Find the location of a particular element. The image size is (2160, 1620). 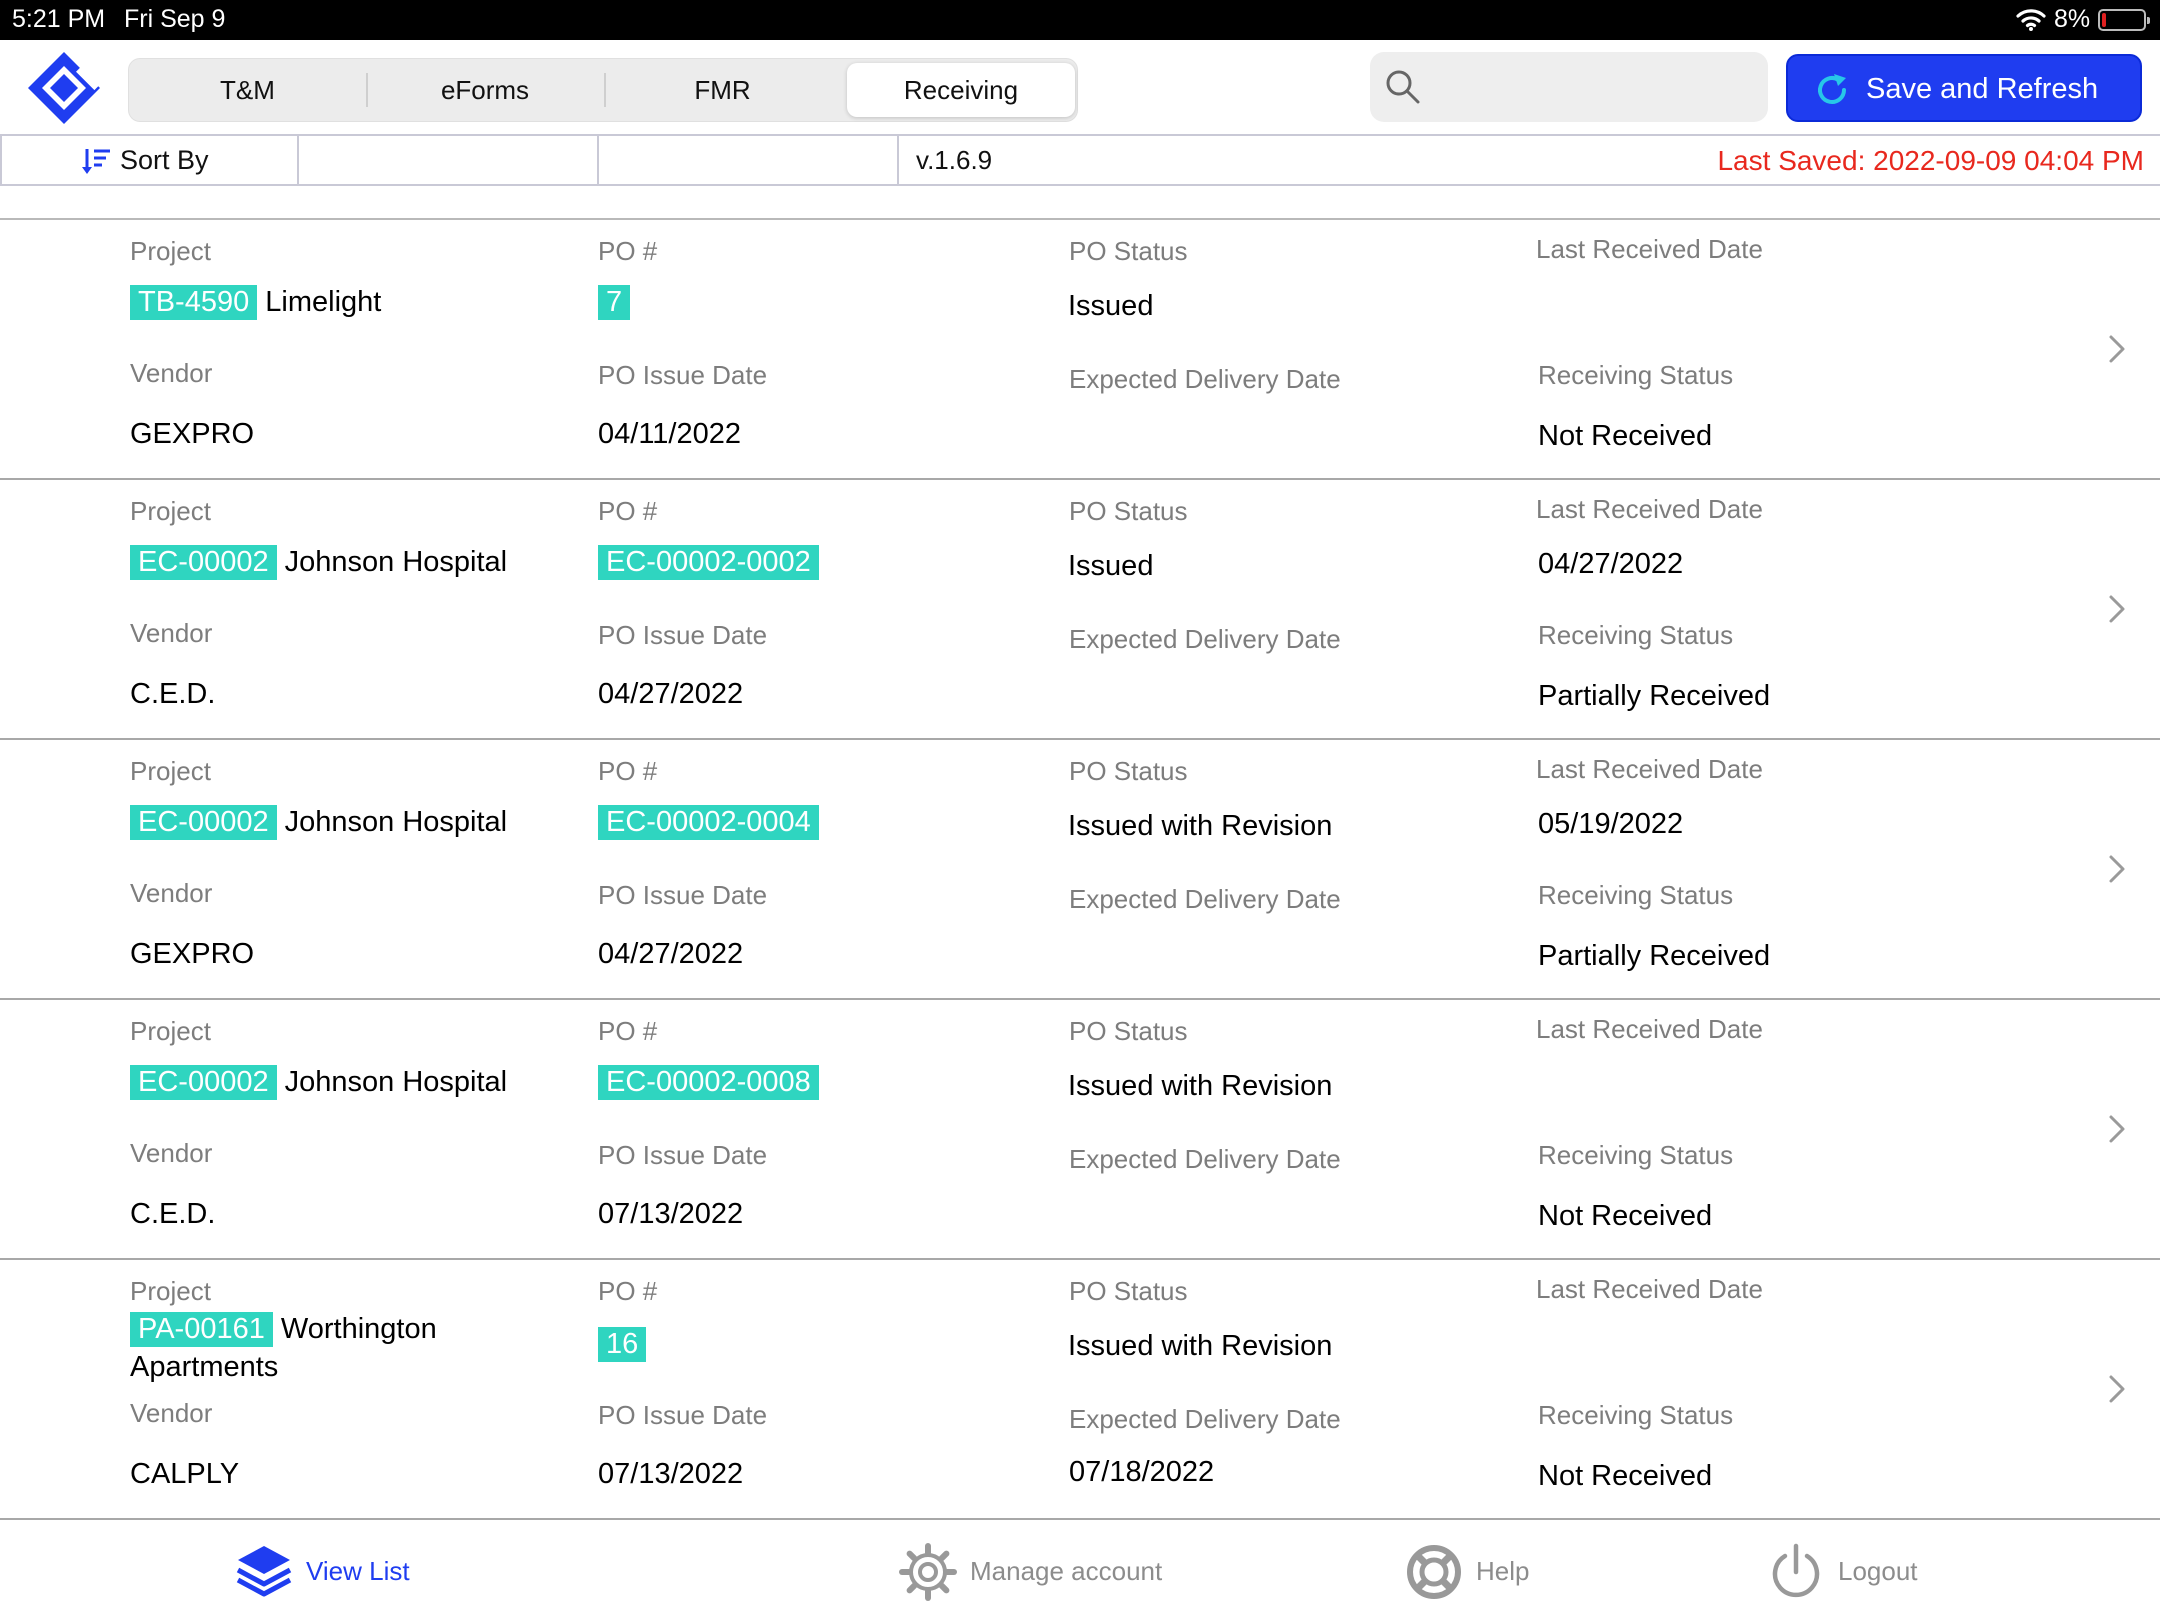

po-issue-date-value: 04/11/2022 is located at coordinates (669, 434).